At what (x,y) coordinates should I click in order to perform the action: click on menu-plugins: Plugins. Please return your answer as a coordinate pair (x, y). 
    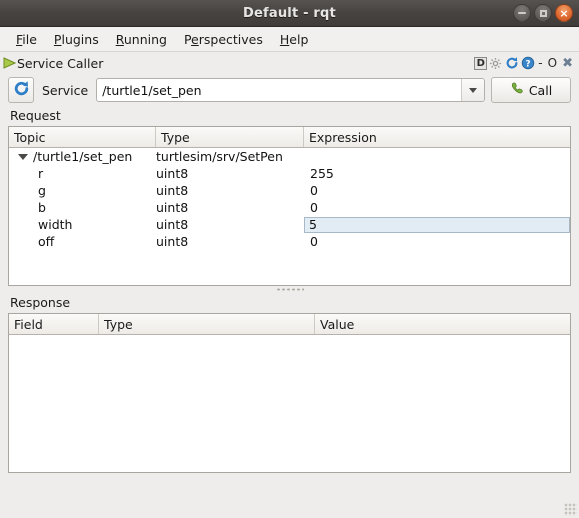
    Looking at the image, I should click on (77, 39).